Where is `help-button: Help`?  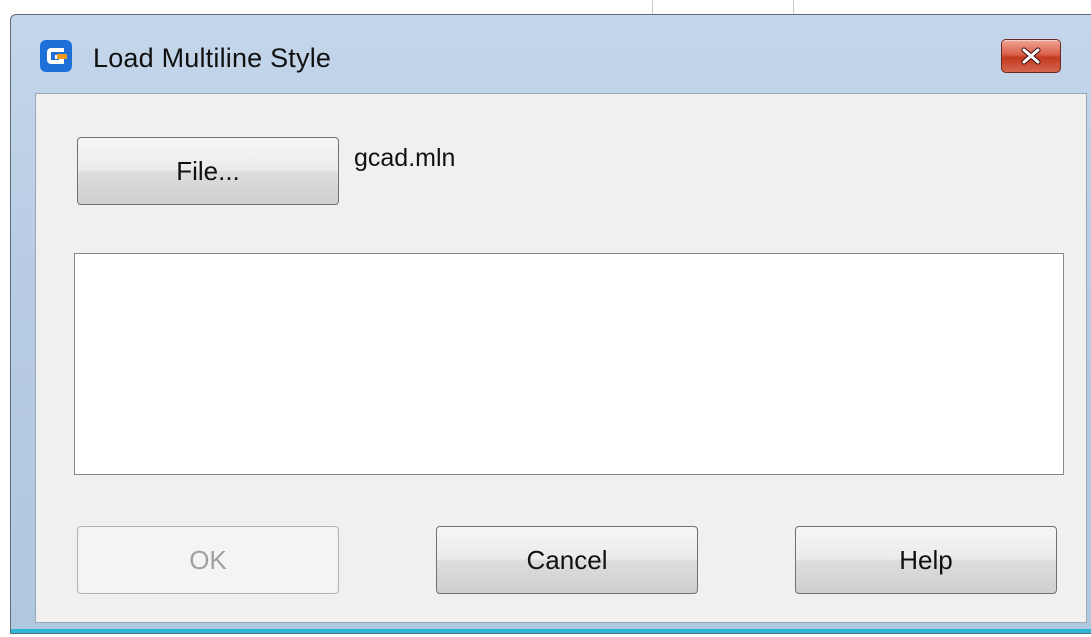 help-button: Help is located at coordinates (926, 560).